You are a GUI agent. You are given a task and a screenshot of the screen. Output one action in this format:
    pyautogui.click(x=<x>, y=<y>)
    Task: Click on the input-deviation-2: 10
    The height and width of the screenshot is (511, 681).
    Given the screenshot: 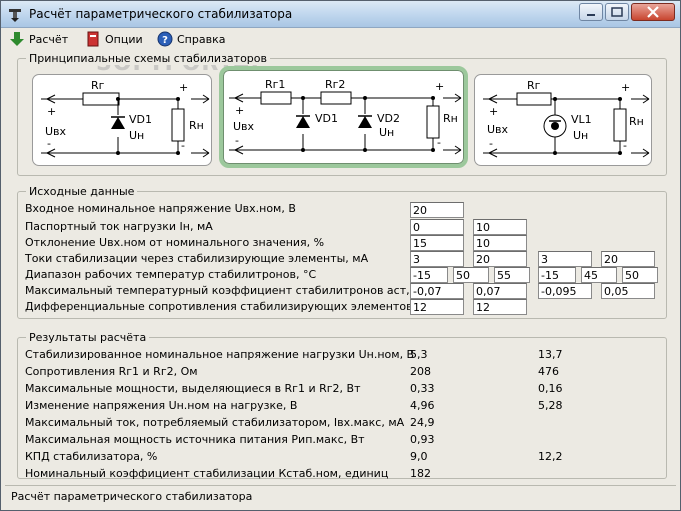 What is the action you would take?
    pyautogui.click(x=500, y=243)
    